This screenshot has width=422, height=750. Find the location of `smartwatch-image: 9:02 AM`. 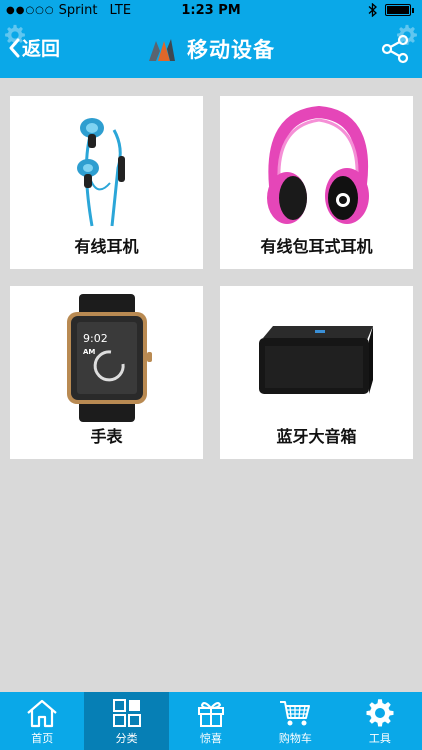

smartwatch-image: 9:02 AM is located at coordinates (106, 358).